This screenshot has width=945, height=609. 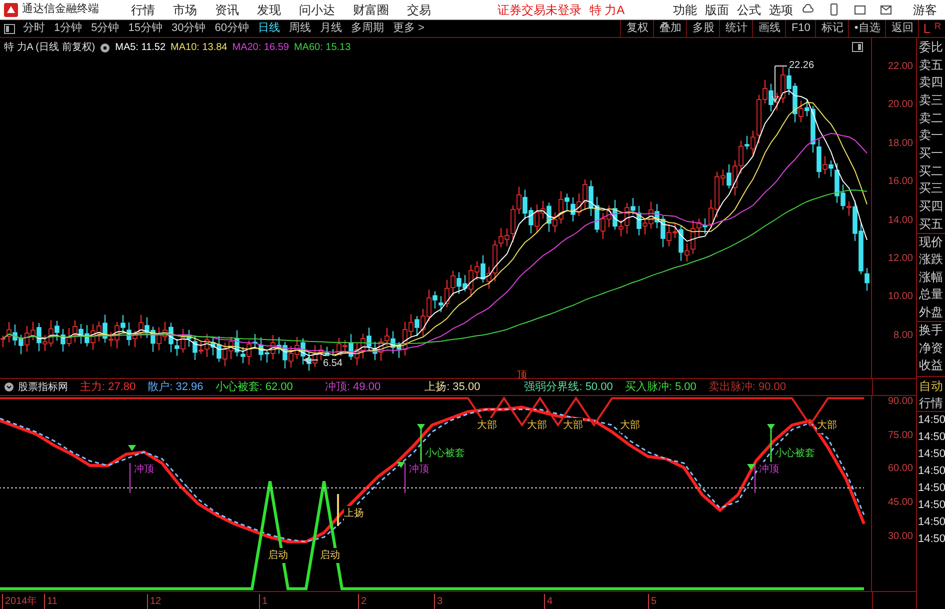 I want to click on quote-row-label: 外盘, so click(x=931, y=312).